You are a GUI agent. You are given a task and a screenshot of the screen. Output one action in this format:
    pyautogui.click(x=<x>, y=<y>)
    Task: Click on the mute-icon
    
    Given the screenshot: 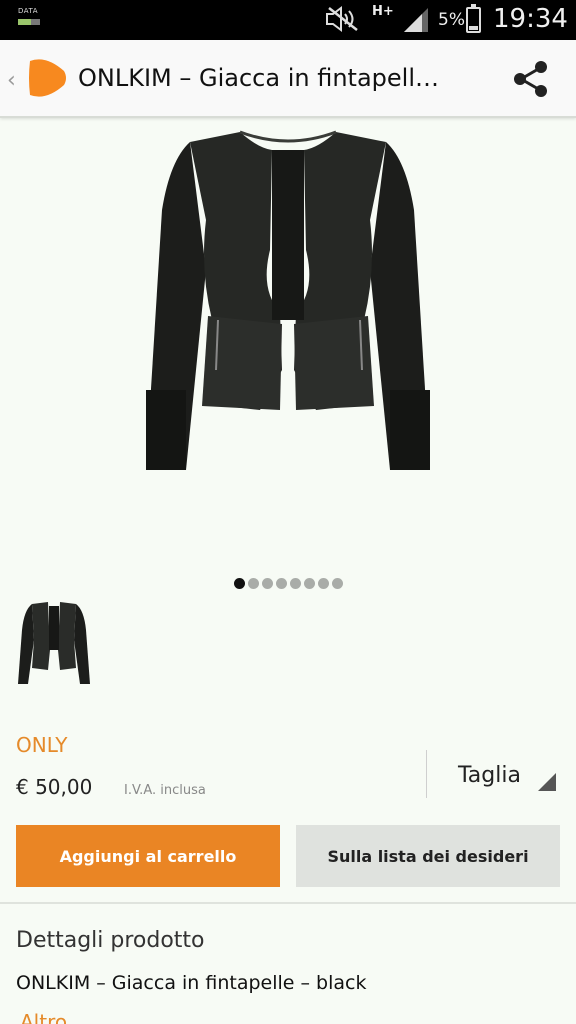 What is the action you would take?
    pyautogui.click(x=342, y=19)
    